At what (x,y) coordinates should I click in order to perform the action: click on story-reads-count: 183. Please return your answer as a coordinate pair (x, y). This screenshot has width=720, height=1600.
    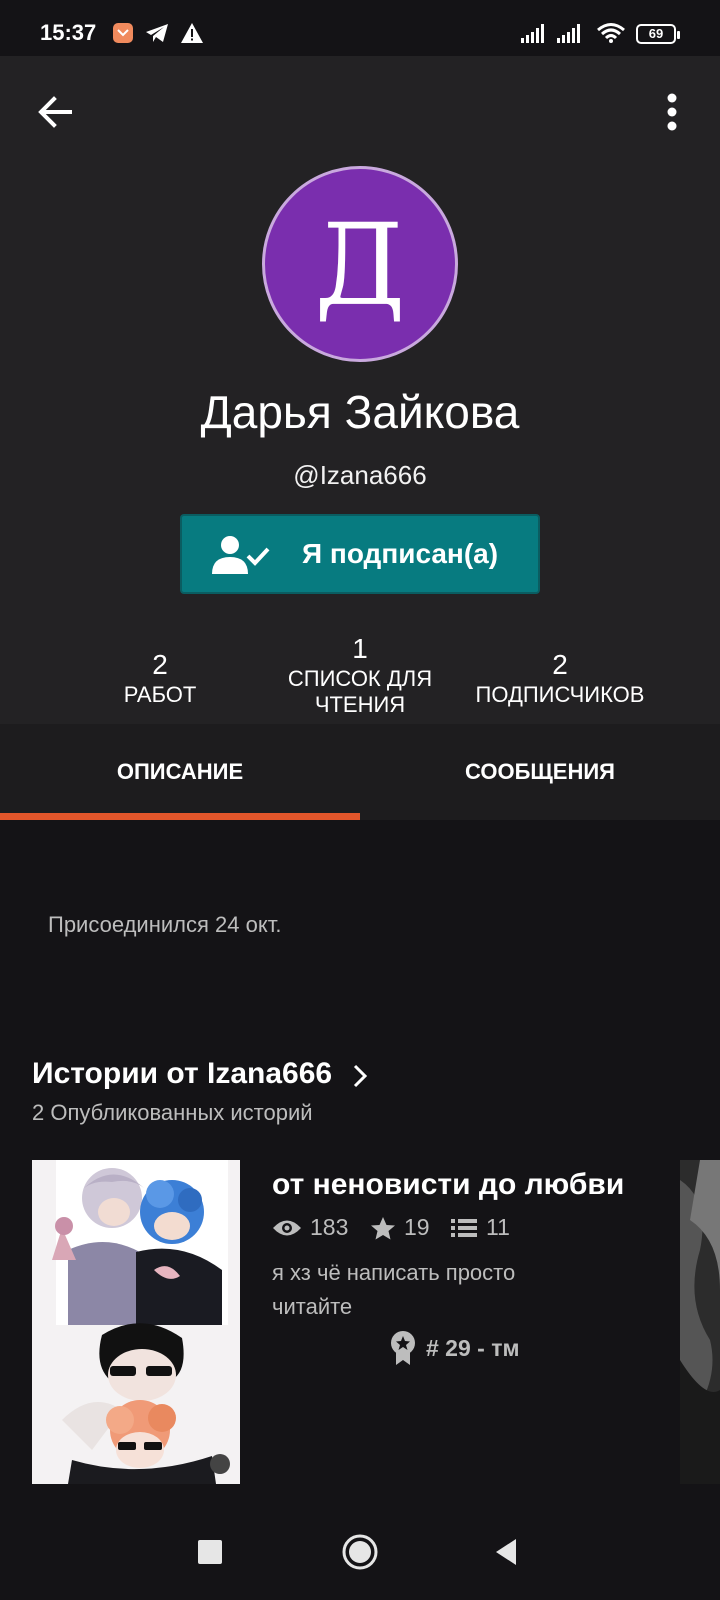
    Looking at the image, I should click on (329, 1227).